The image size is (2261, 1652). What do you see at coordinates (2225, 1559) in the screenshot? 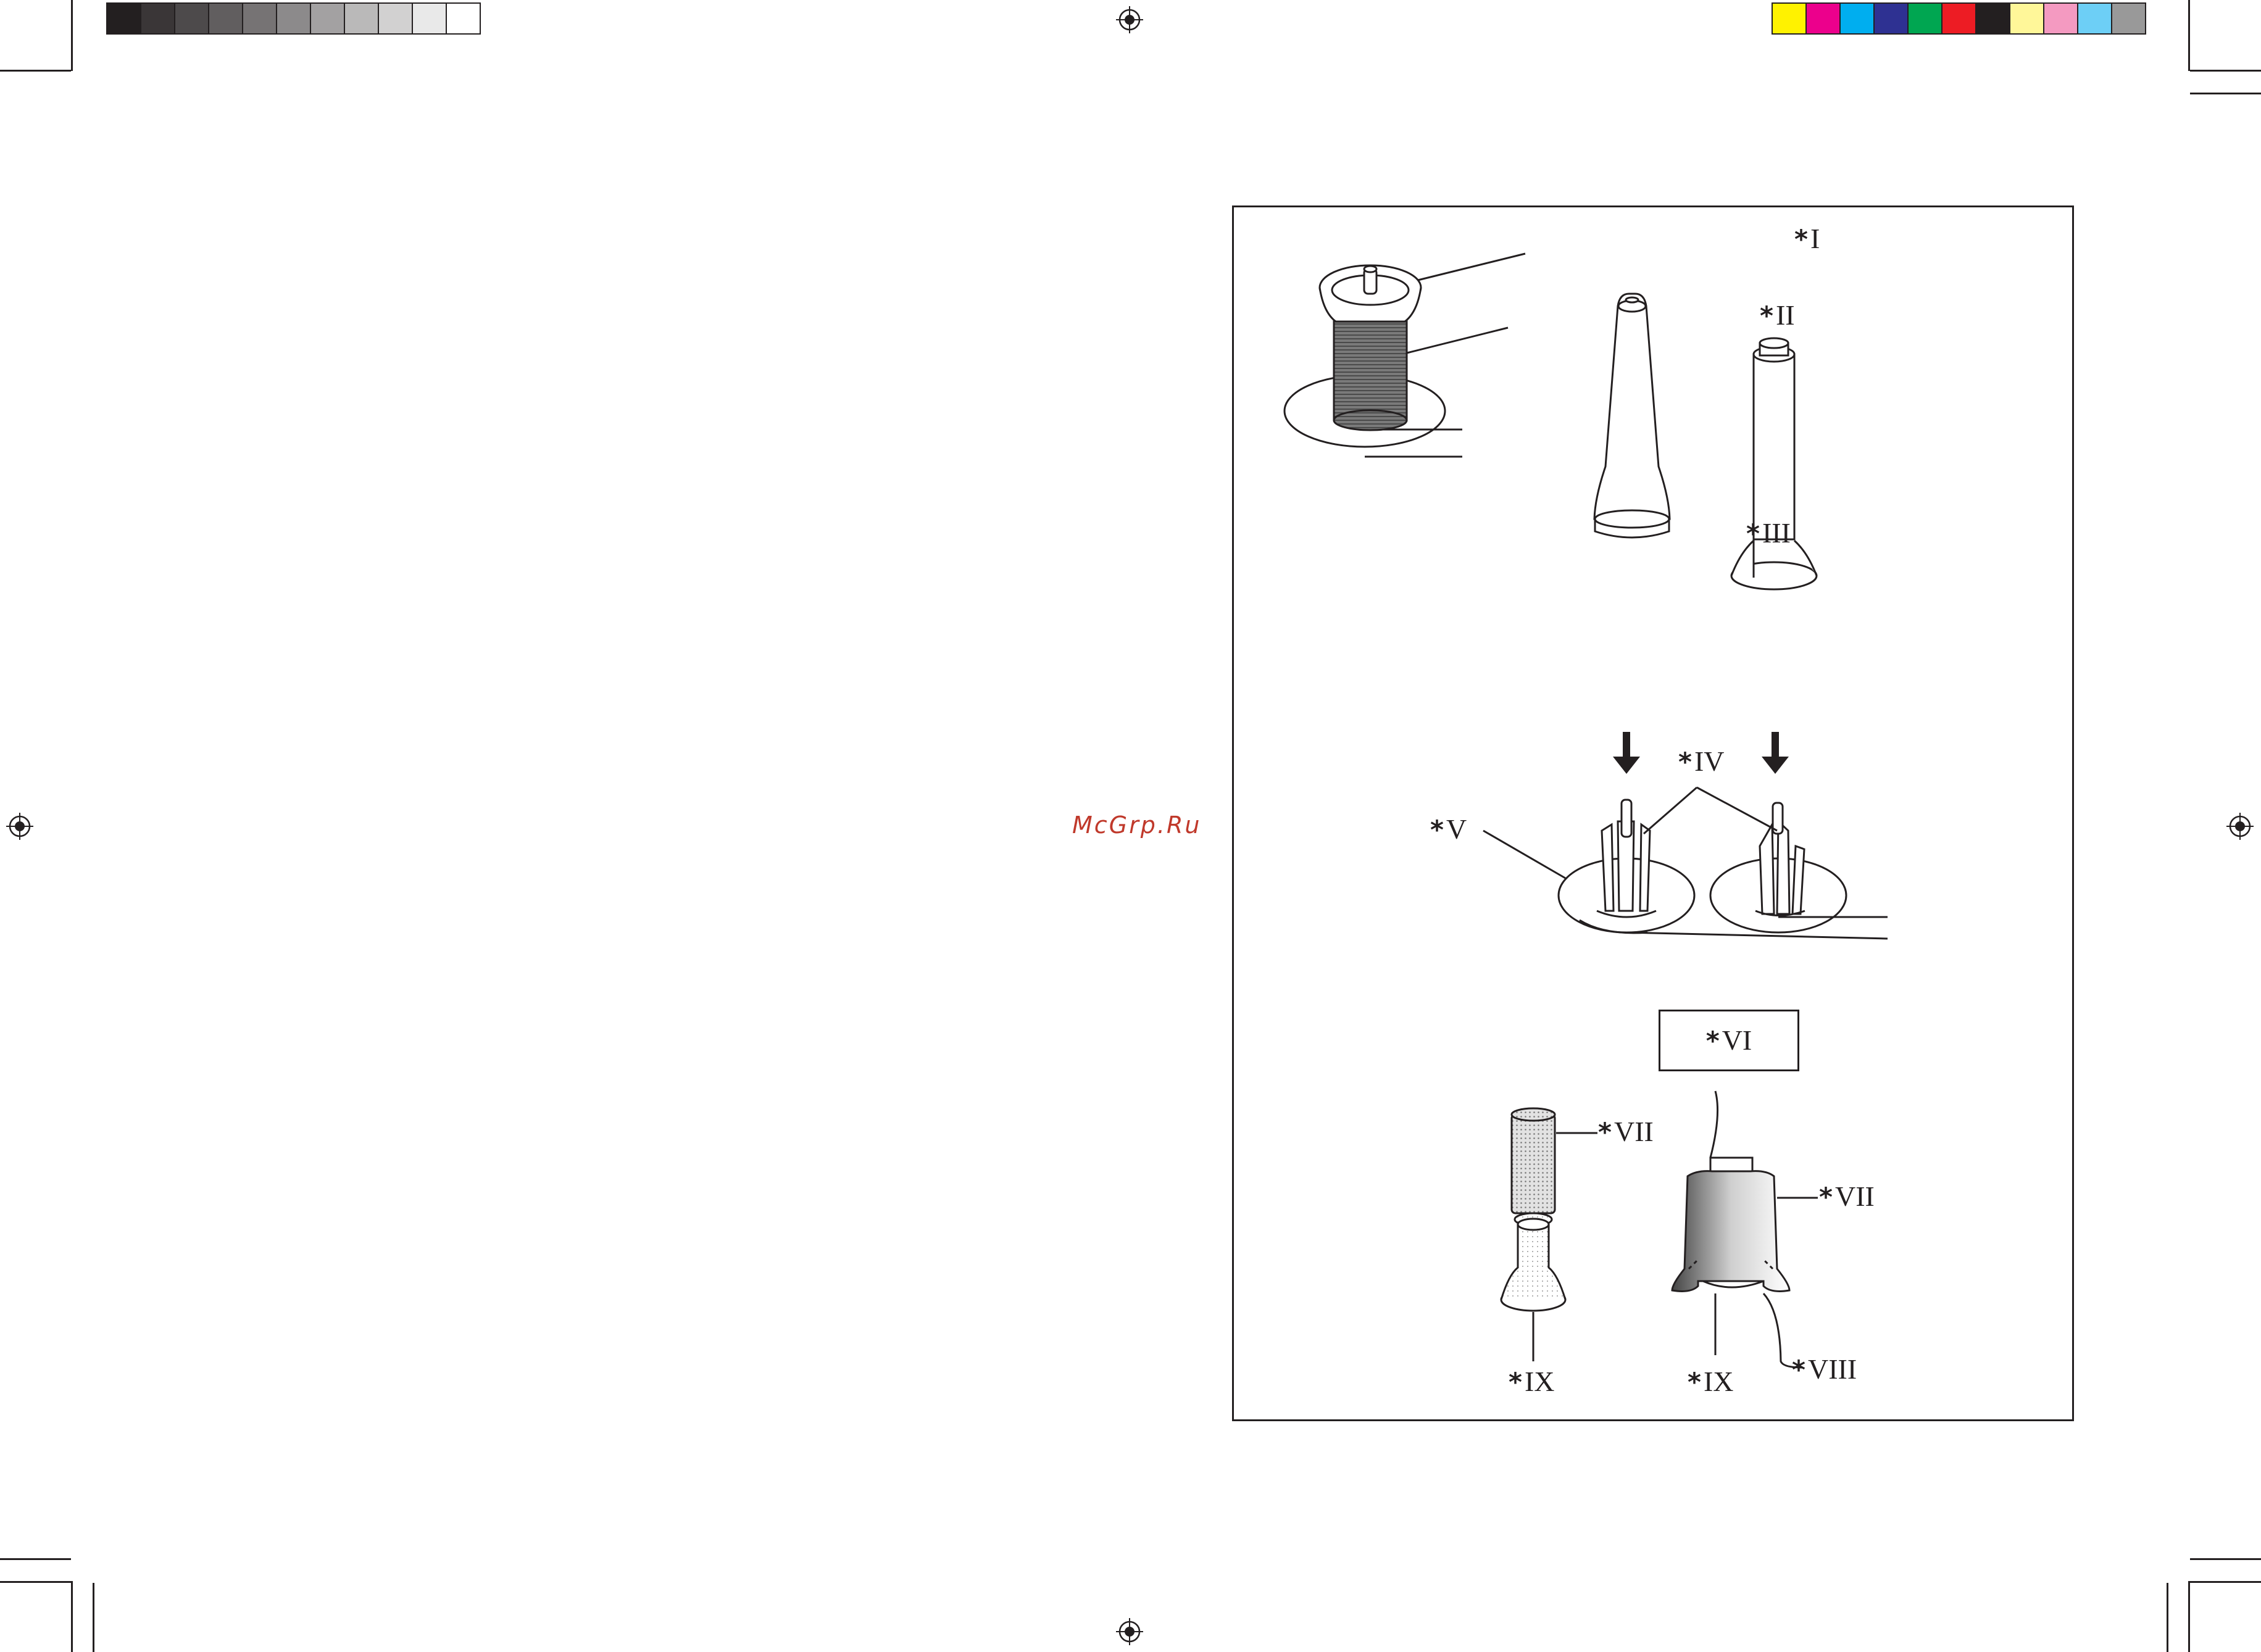
I see `crop-mark-bottom-right-h2` at bounding box center [2225, 1559].